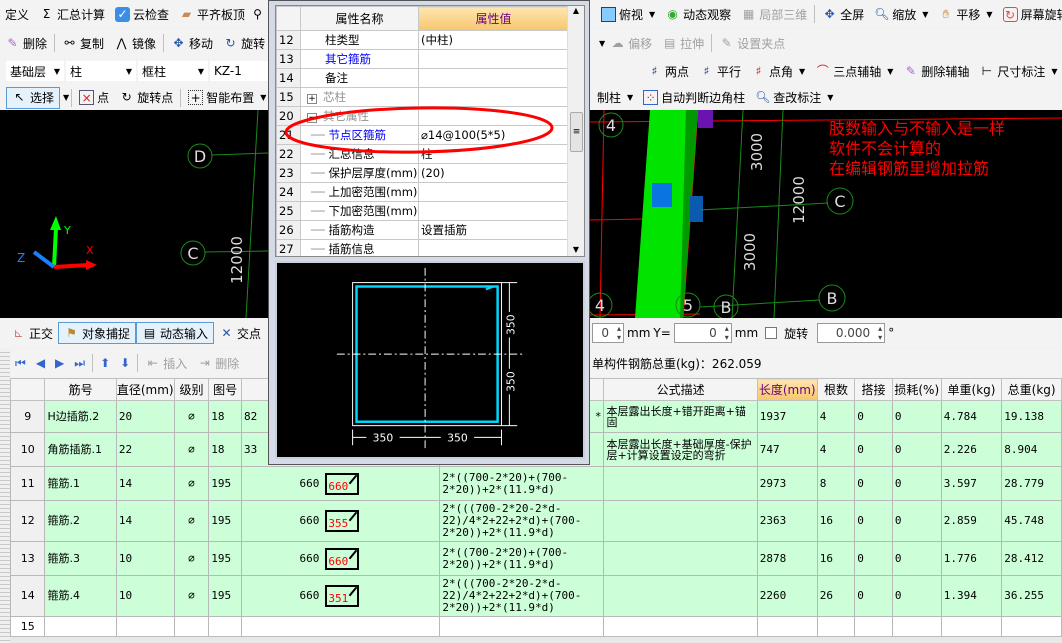 This screenshot has height=643, width=1062. What do you see at coordinates (145, 449) in the screenshot?
I see `diameter: 22` at bounding box center [145, 449].